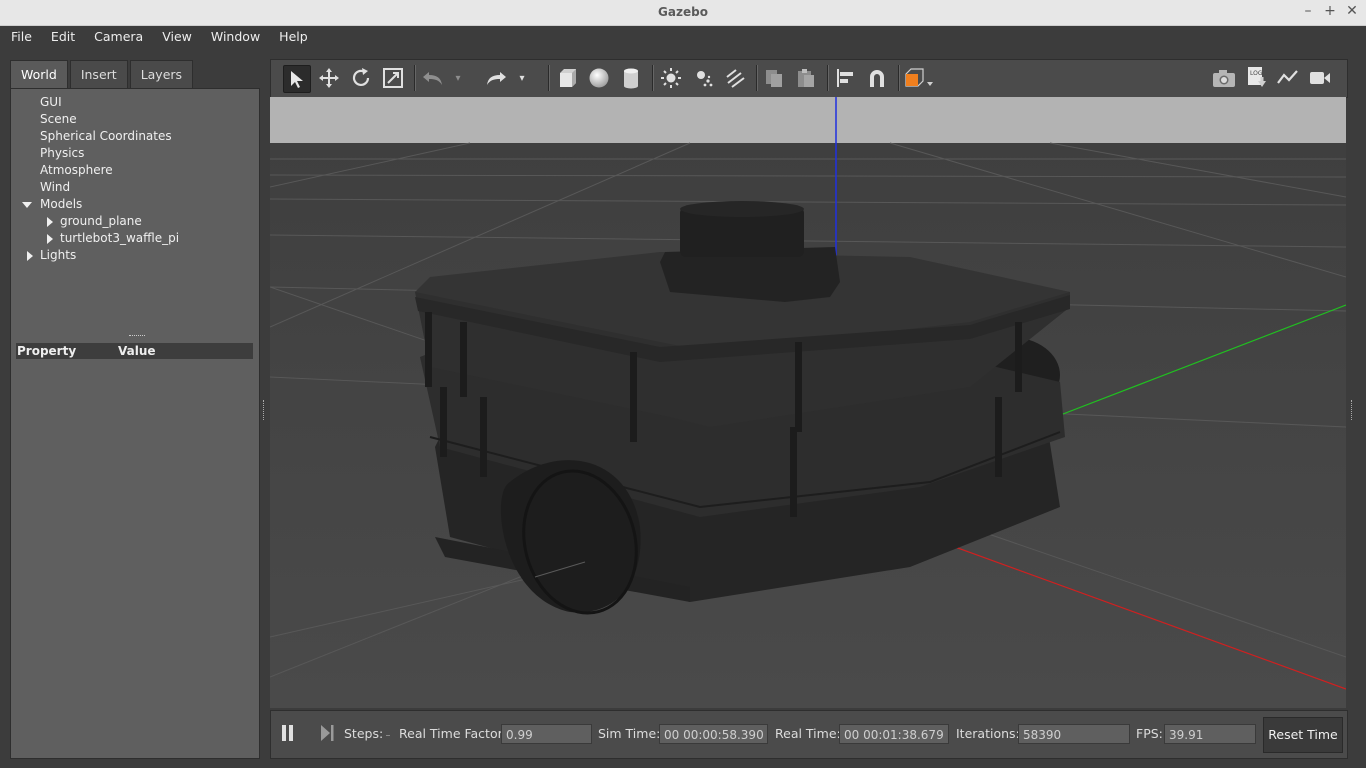 The height and width of the screenshot is (768, 1366). I want to click on tree-item-scene: Scene, so click(137, 119).